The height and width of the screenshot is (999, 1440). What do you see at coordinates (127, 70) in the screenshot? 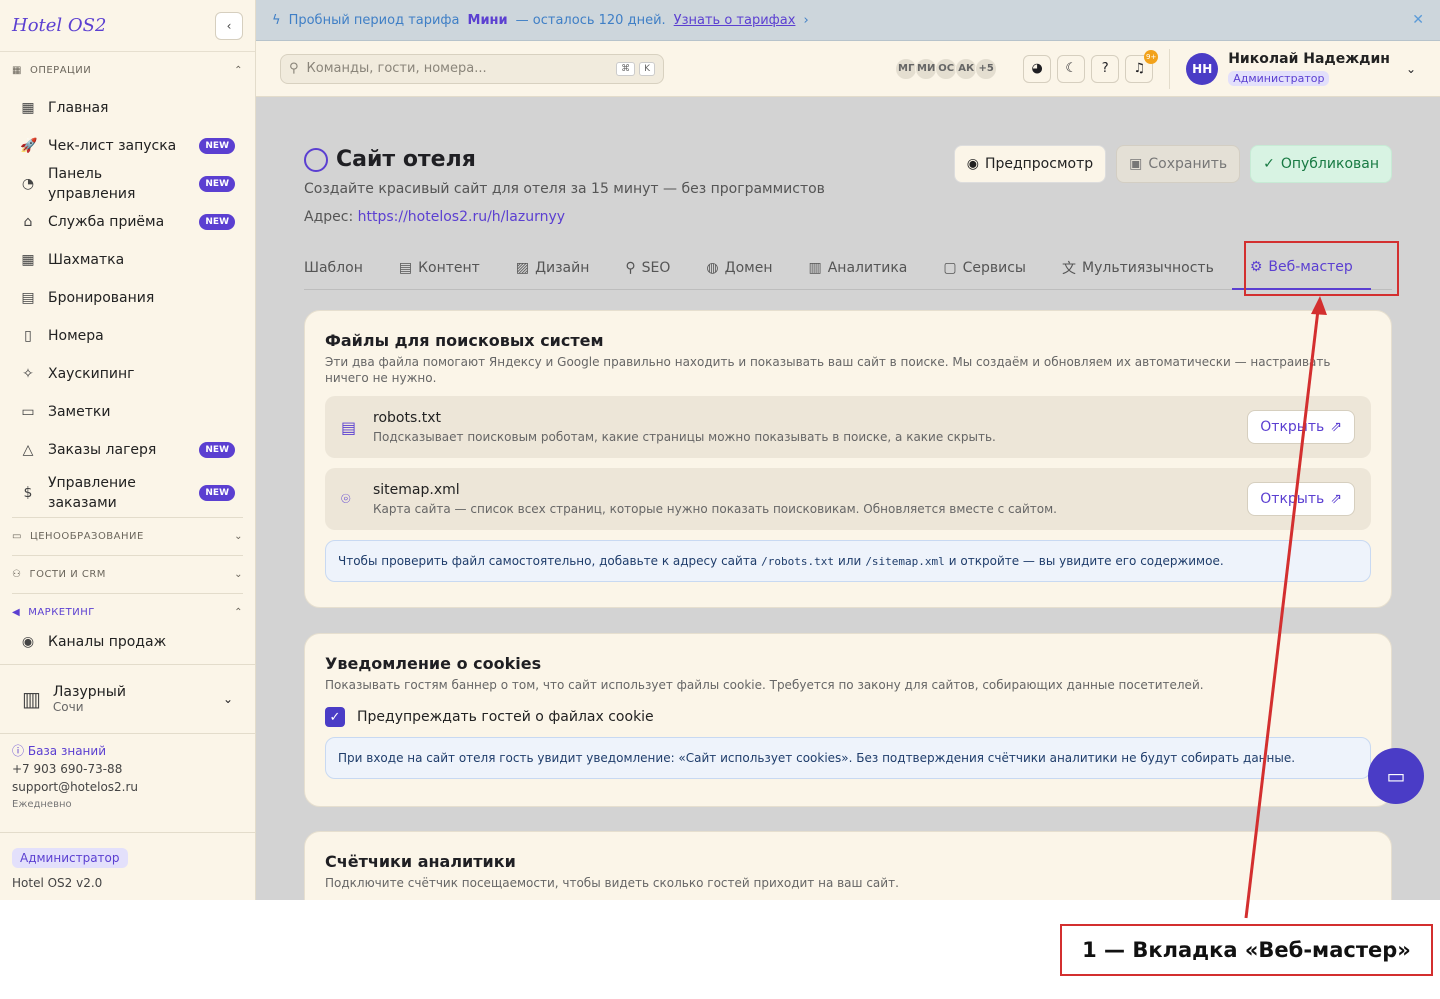
I see `section-operations: ▦ ОПЕРАЦИИ ⌃` at bounding box center [127, 70].